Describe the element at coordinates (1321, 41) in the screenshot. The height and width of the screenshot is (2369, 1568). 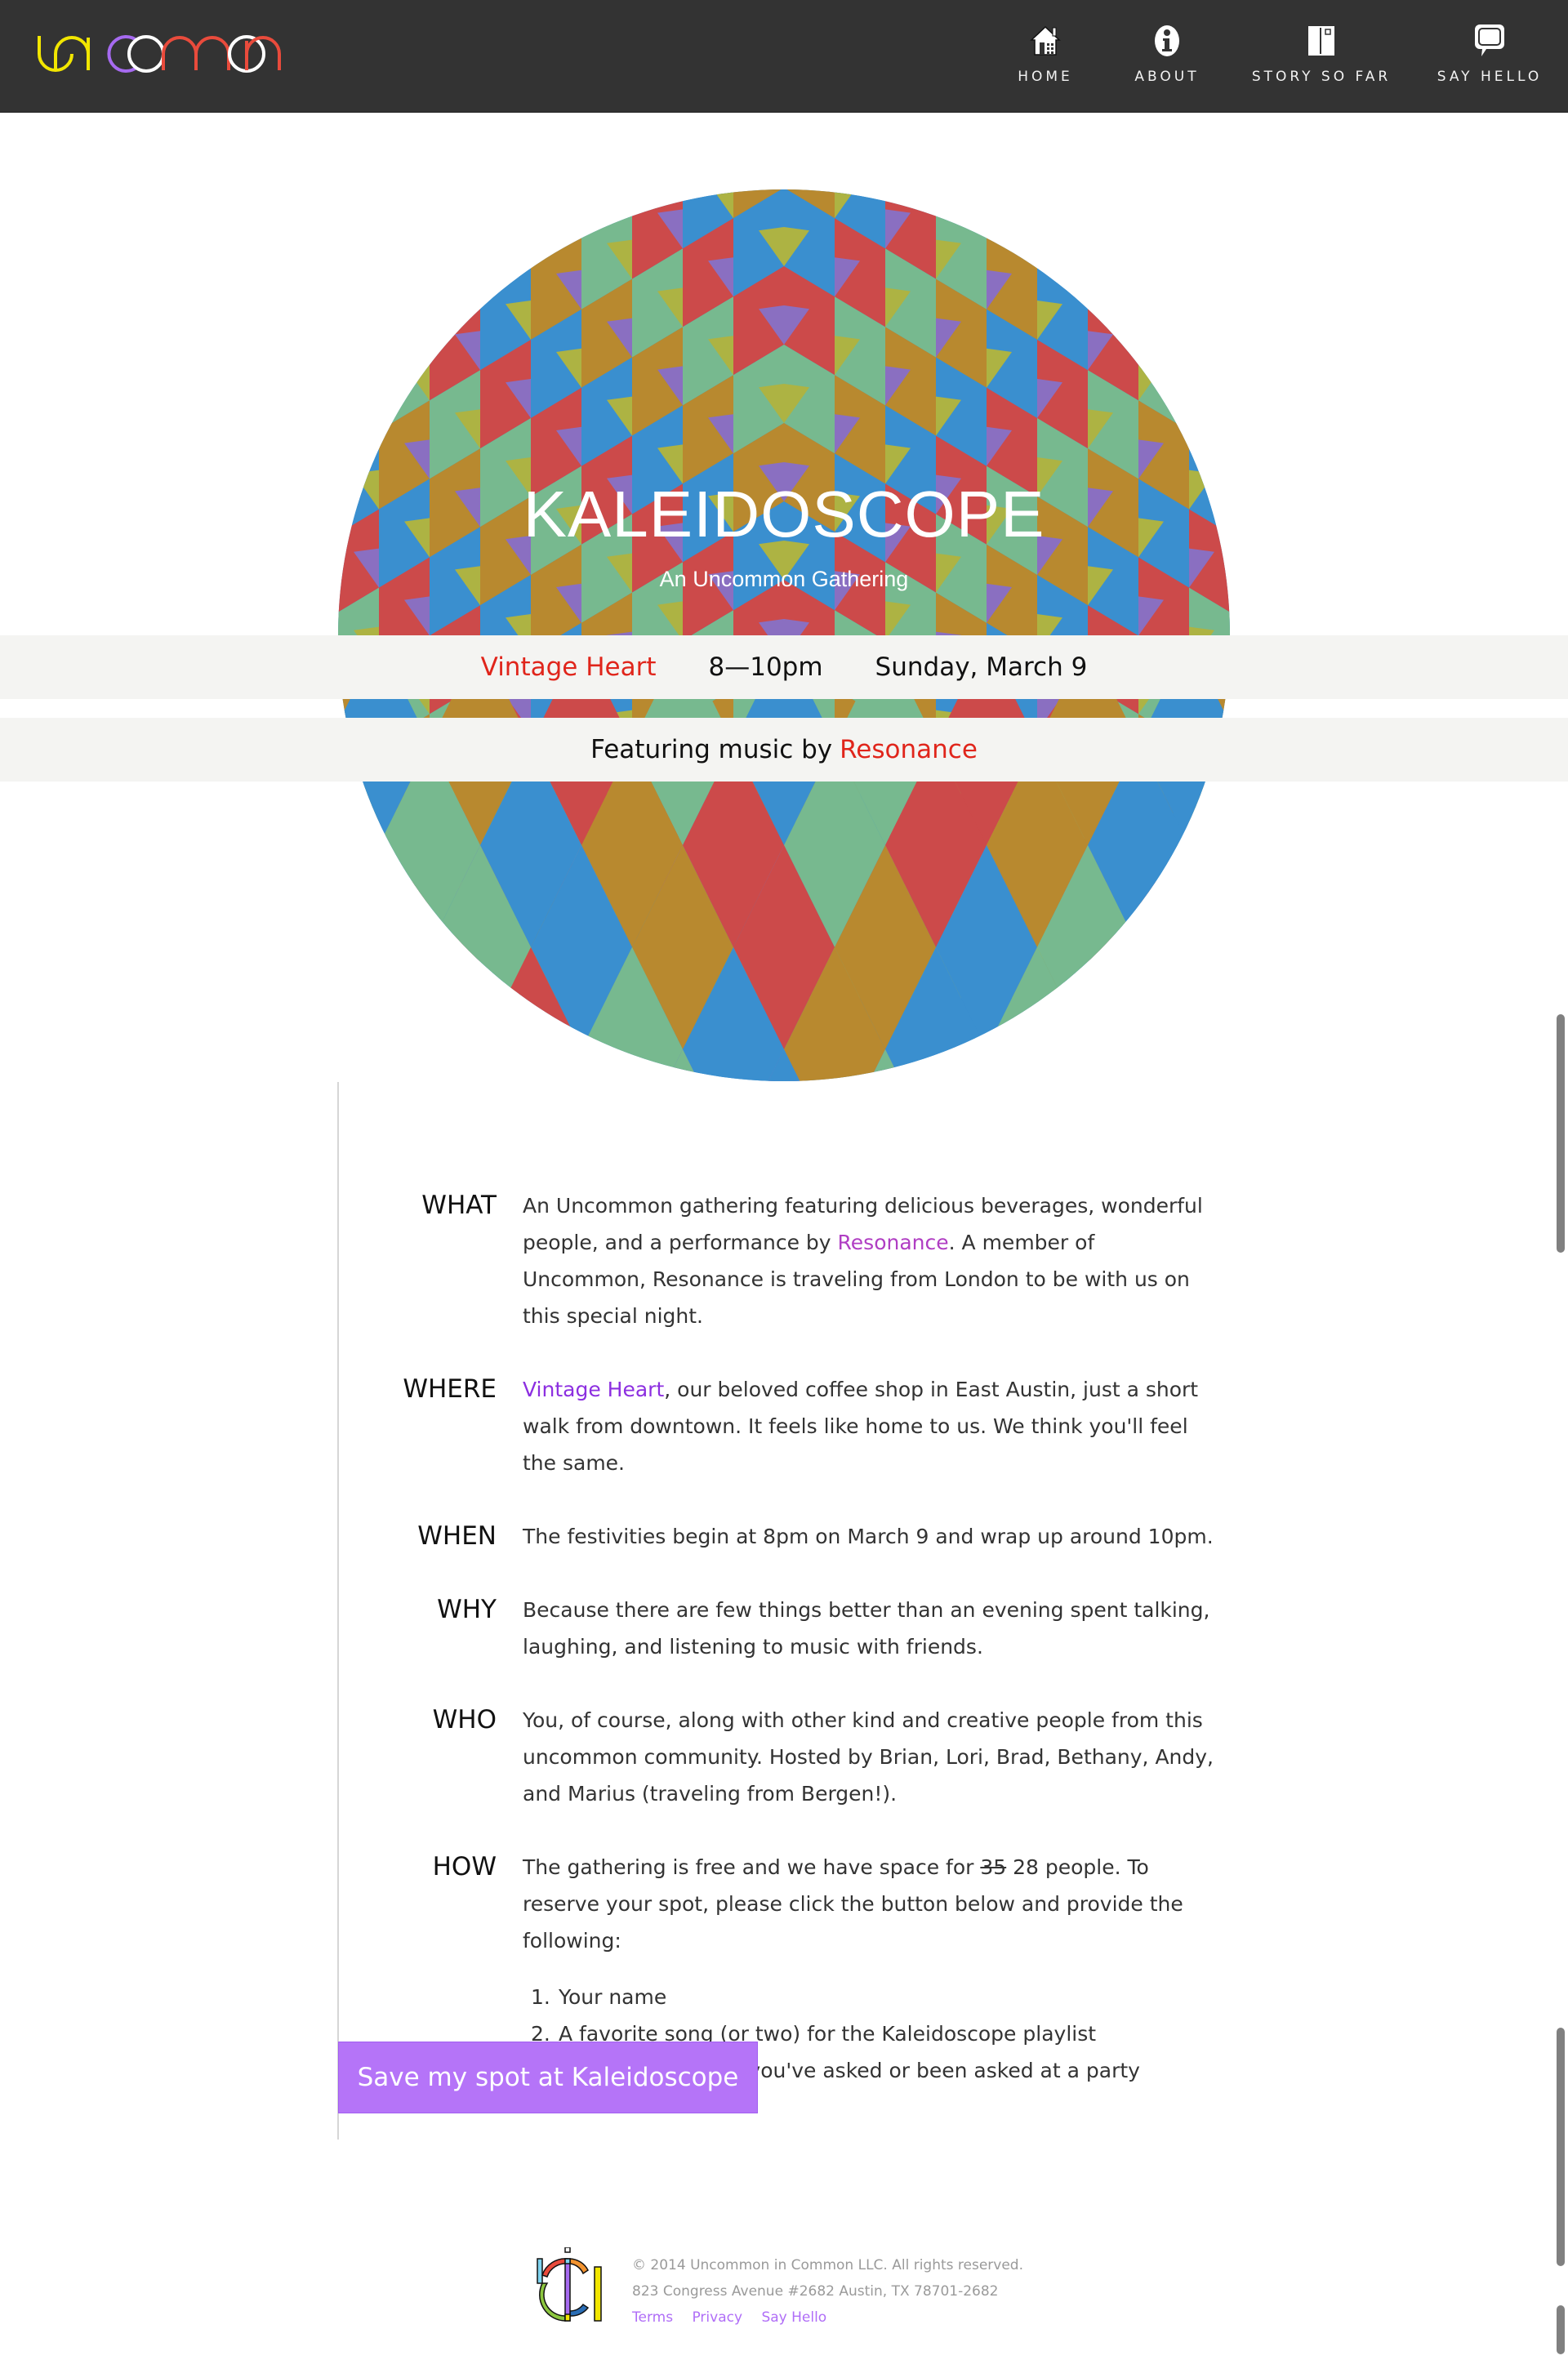
I see `book-icon` at that location.